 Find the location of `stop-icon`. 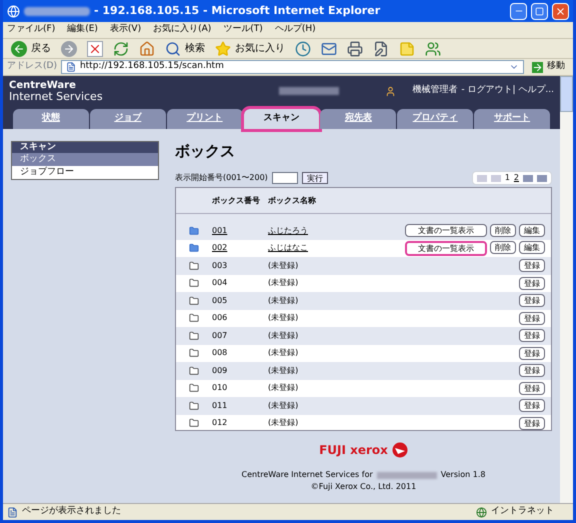

stop-icon is located at coordinates (95, 48).